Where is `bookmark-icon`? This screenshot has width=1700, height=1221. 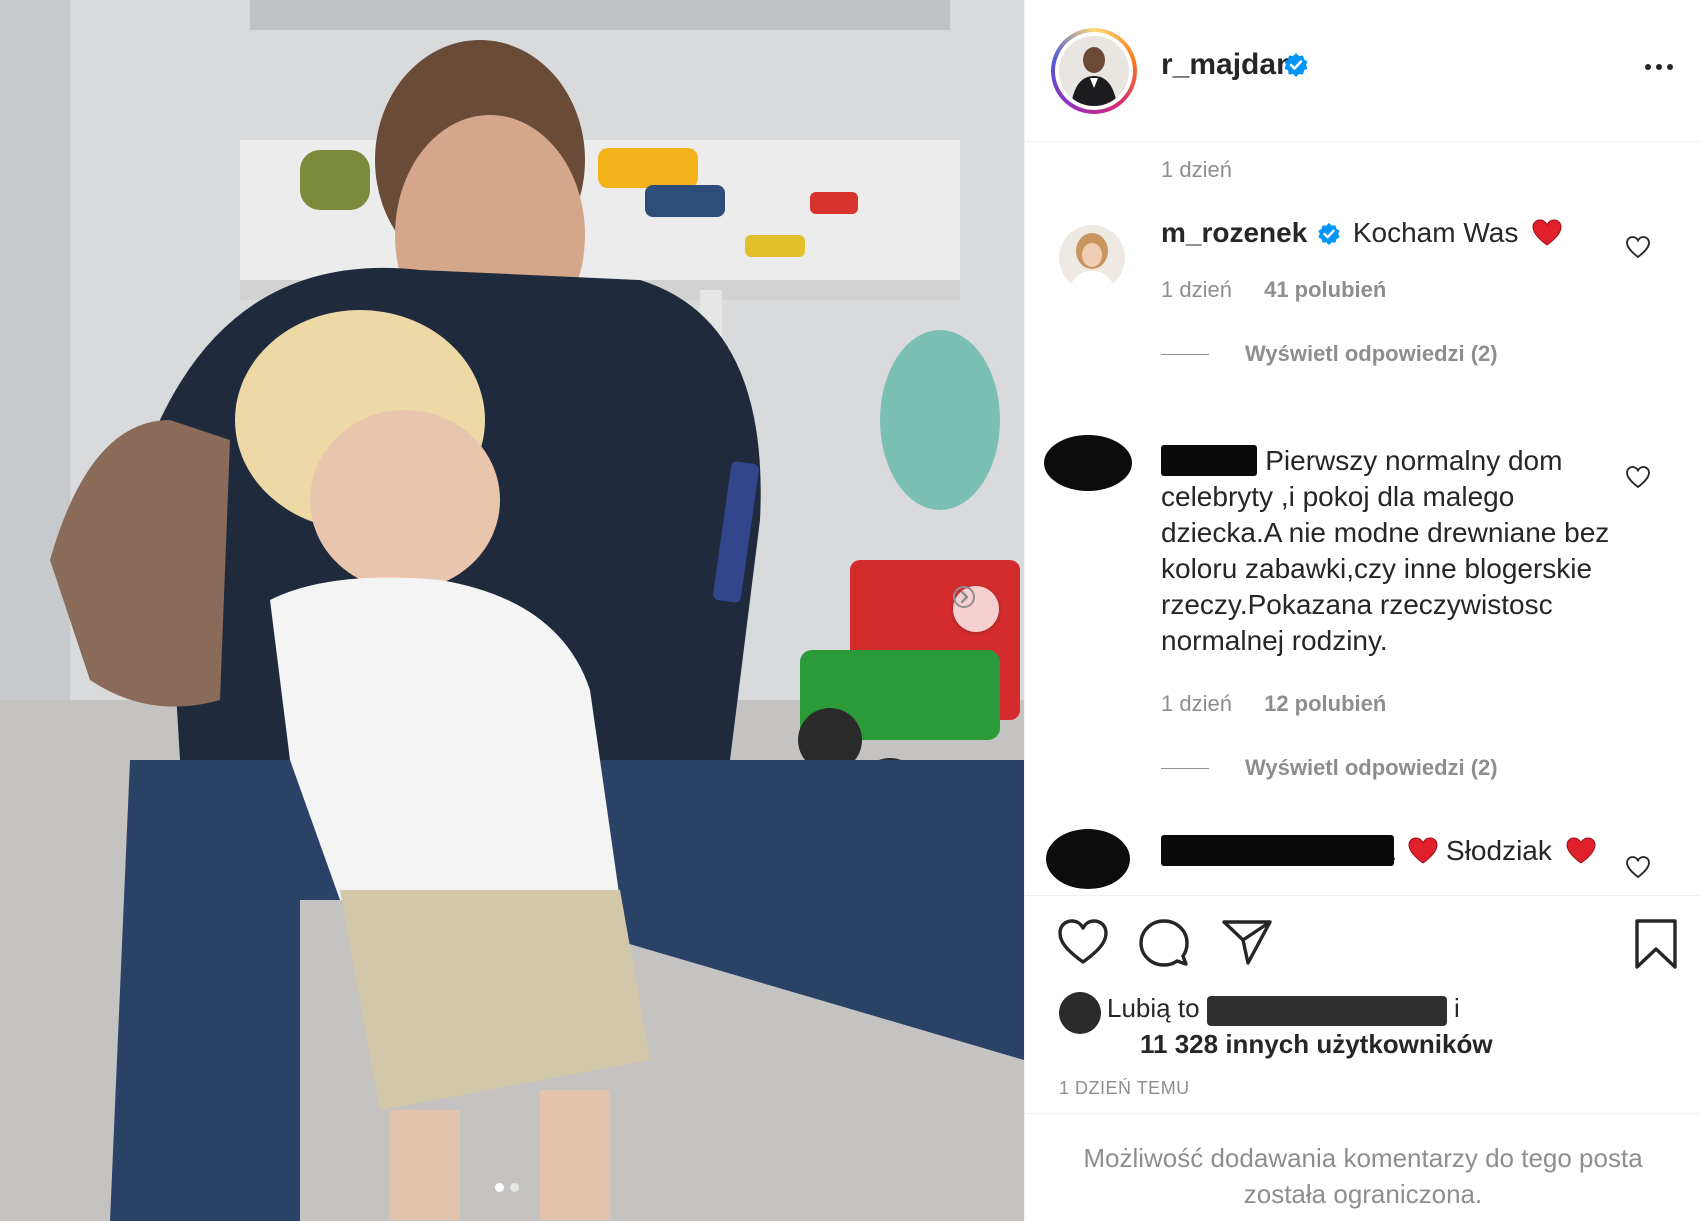
bookmark-icon is located at coordinates (1656, 944).